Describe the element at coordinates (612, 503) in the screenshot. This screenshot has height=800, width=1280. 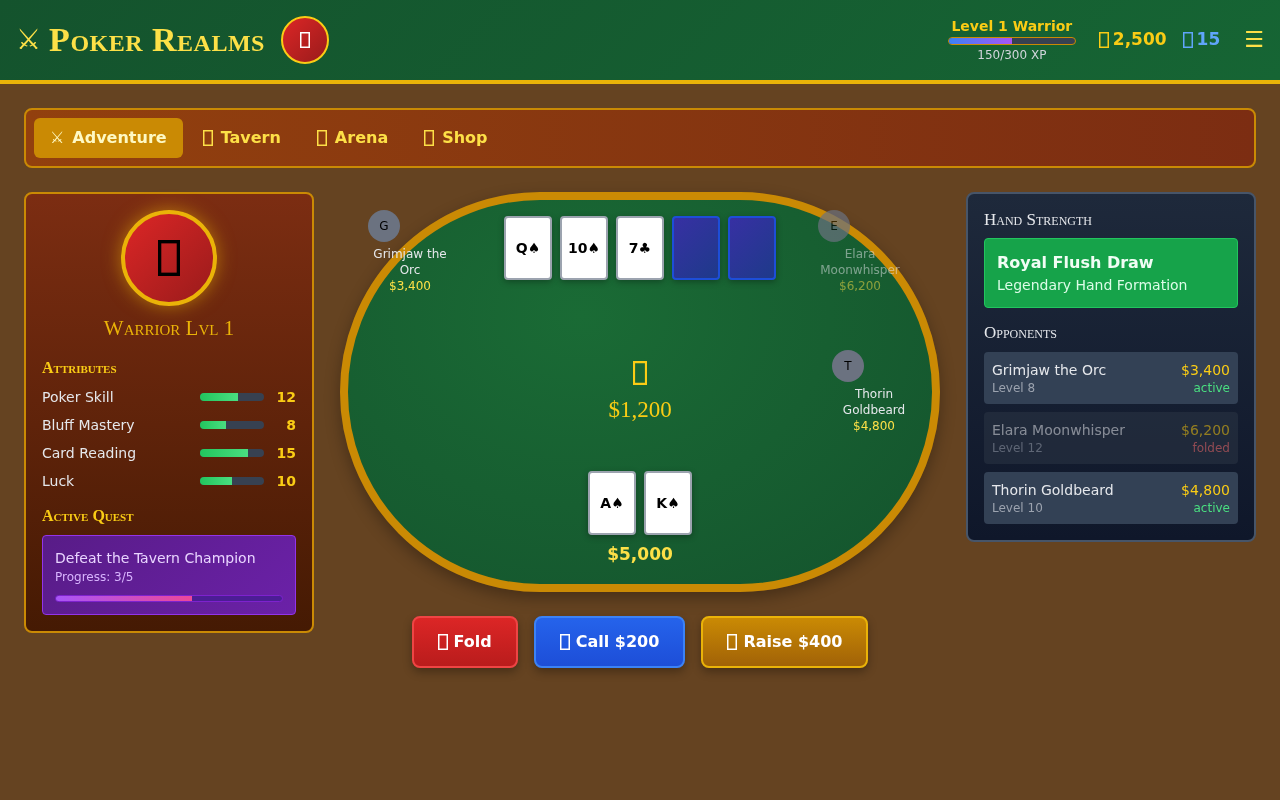
I see `playing-card: A♠` at that location.